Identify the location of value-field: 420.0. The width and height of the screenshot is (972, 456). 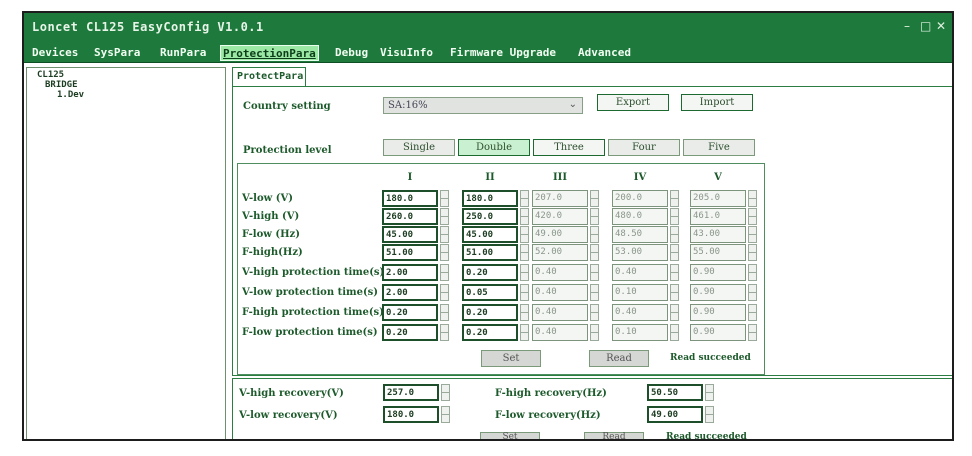
(560, 216).